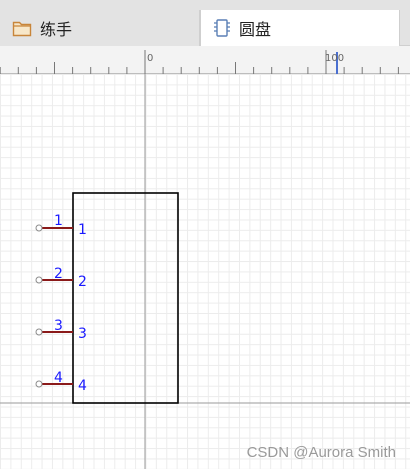 The height and width of the screenshot is (469, 410). What do you see at coordinates (22, 28) in the screenshot?
I see `folder-icon` at bounding box center [22, 28].